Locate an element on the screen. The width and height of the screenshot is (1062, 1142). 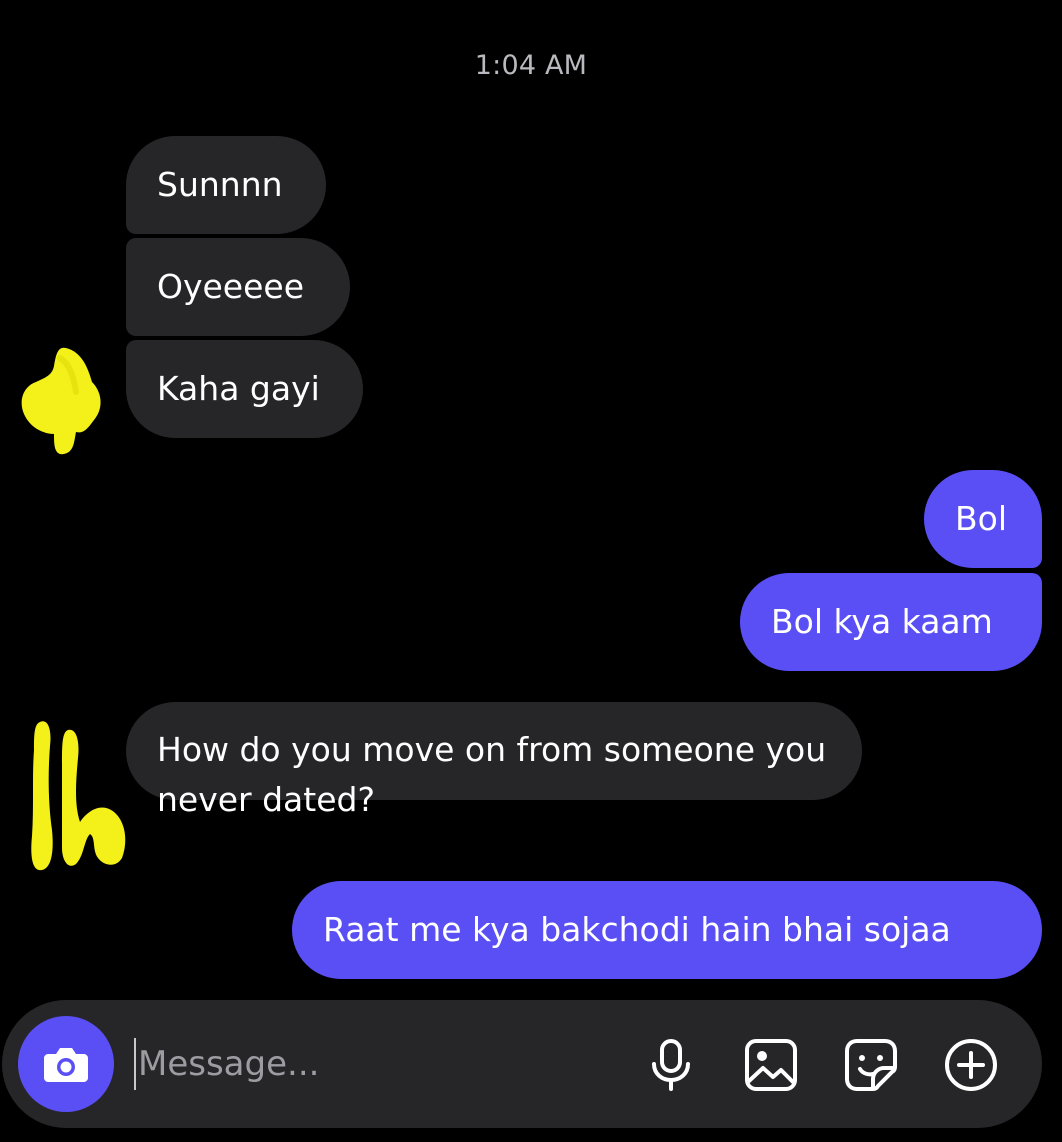
outgoing-message-bubble: Bol is located at coordinates (983, 519).